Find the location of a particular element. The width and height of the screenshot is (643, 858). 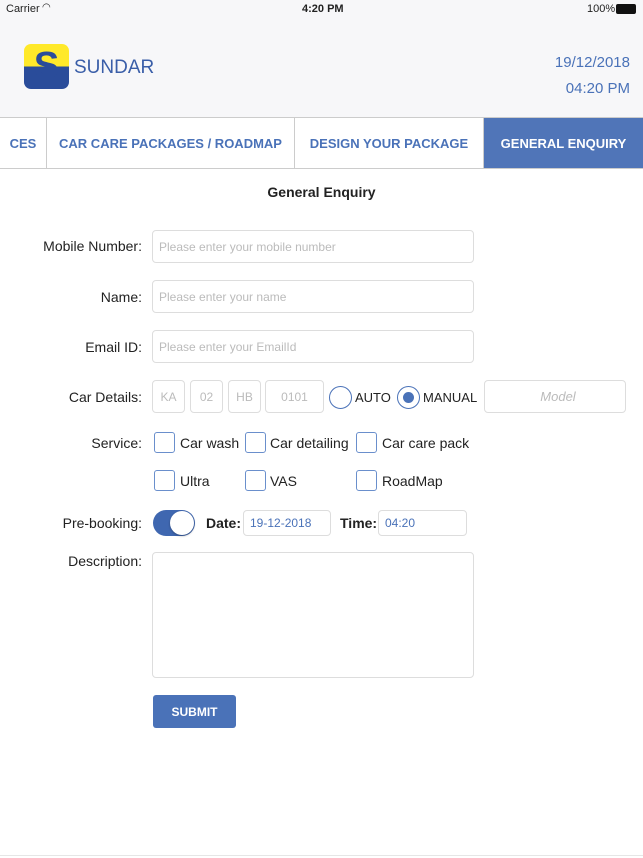

status-bar: Carrier ◠ 4:20 PM 100% is located at coordinates (321, 9).